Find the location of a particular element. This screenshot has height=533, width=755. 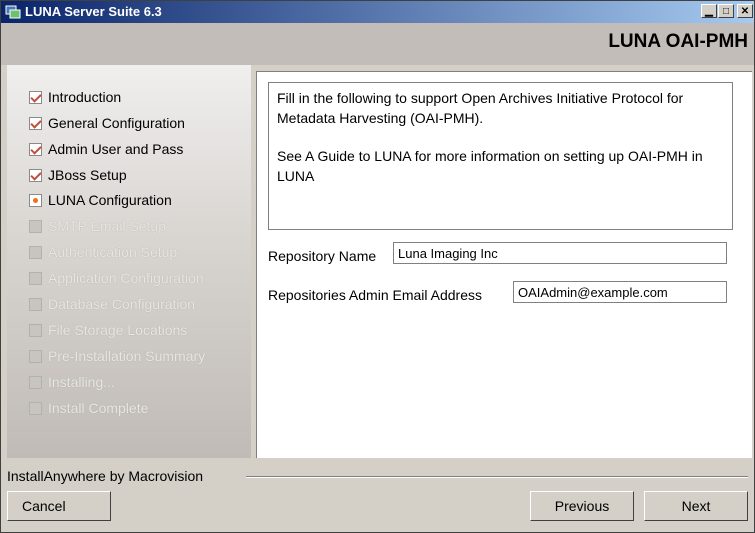

current-step-icon is located at coordinates (35, 200).